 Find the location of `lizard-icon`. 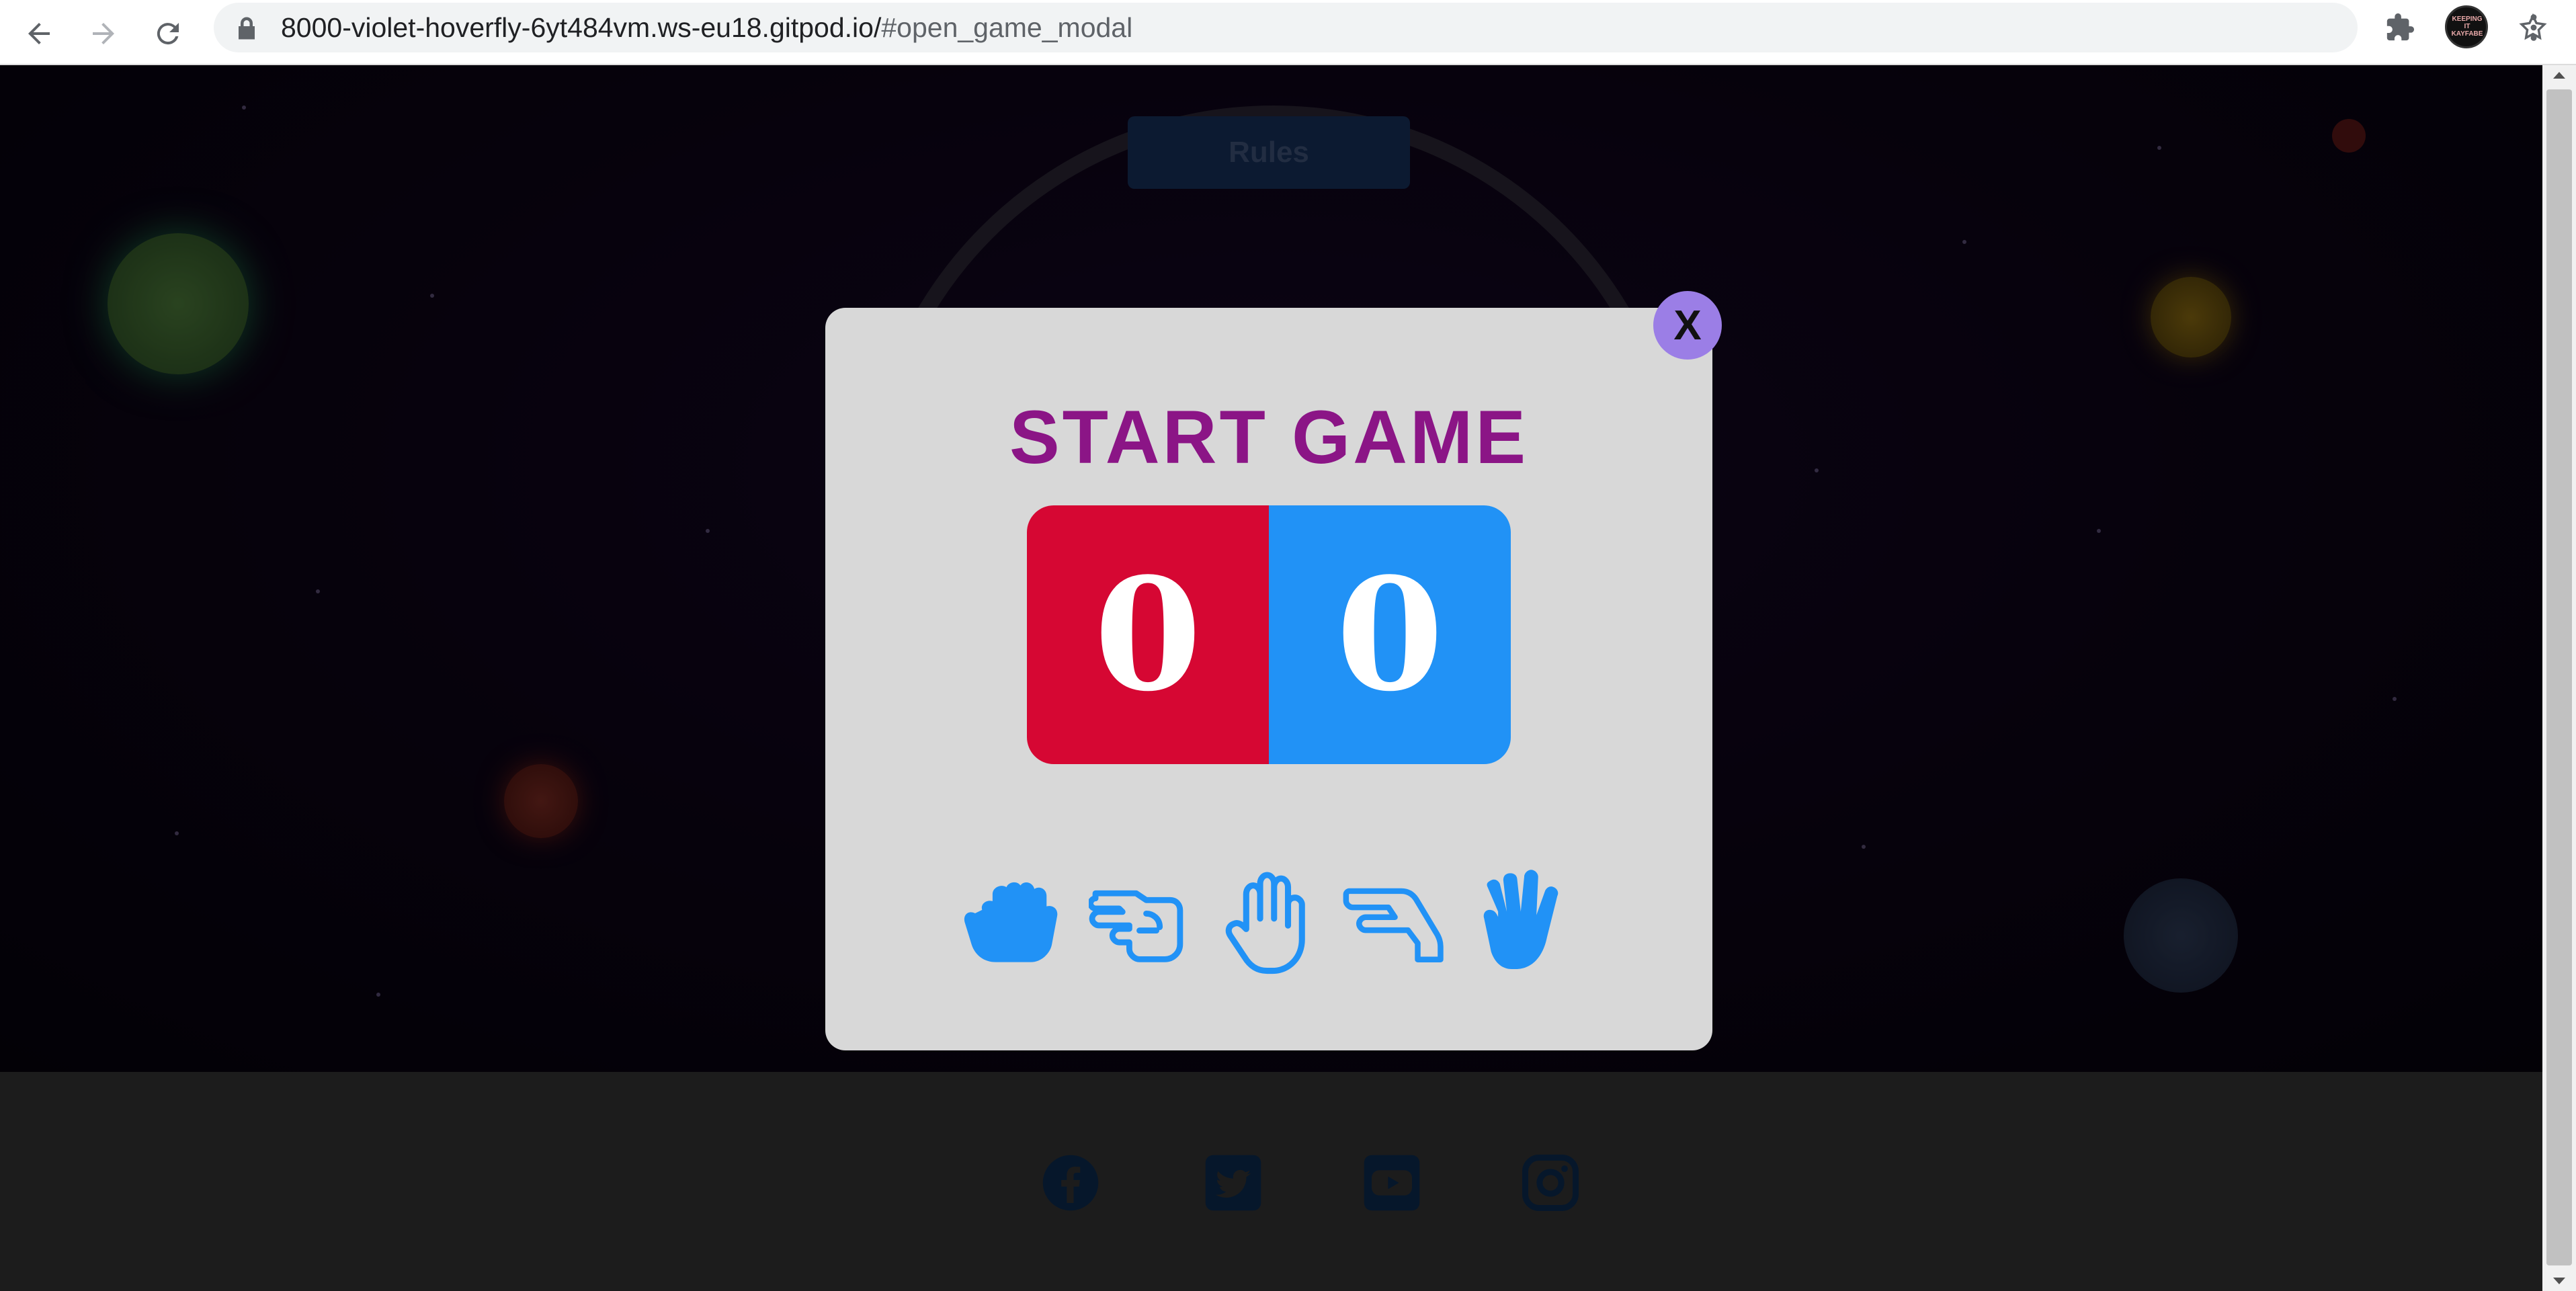

lizard-icon is located at coordinates (1393, 925).